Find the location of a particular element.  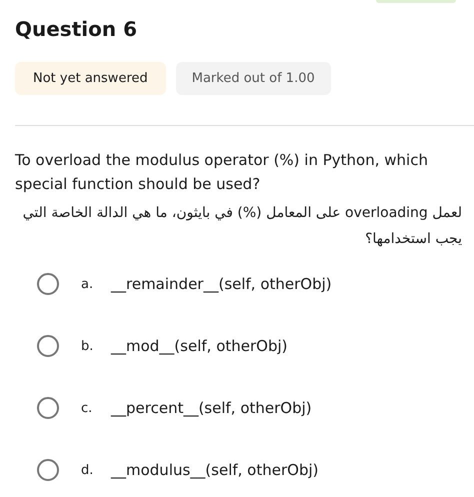

option-text: __mod__(self, otherObj) is located at coordinates (199, 346).